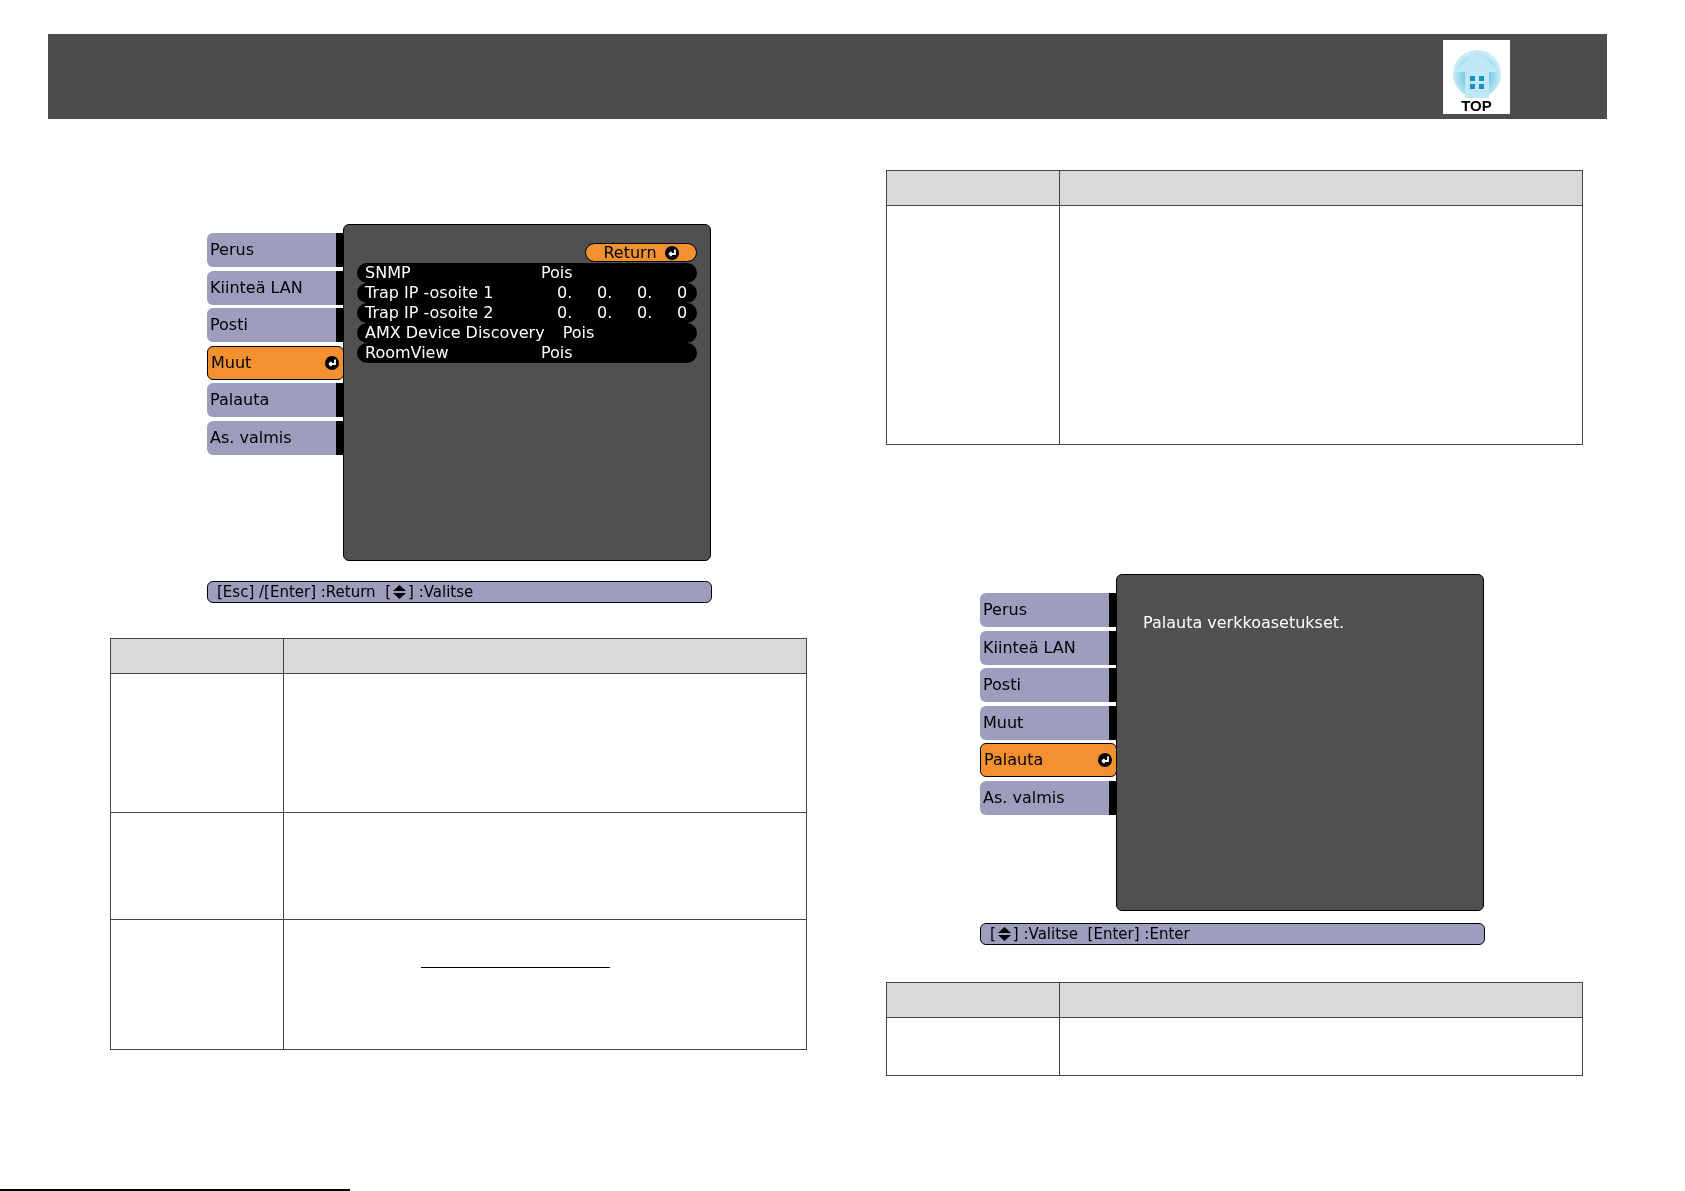 This screenshot has height=1191, width=1685. I want to click on top-button: TOP, so click(1476, 77).